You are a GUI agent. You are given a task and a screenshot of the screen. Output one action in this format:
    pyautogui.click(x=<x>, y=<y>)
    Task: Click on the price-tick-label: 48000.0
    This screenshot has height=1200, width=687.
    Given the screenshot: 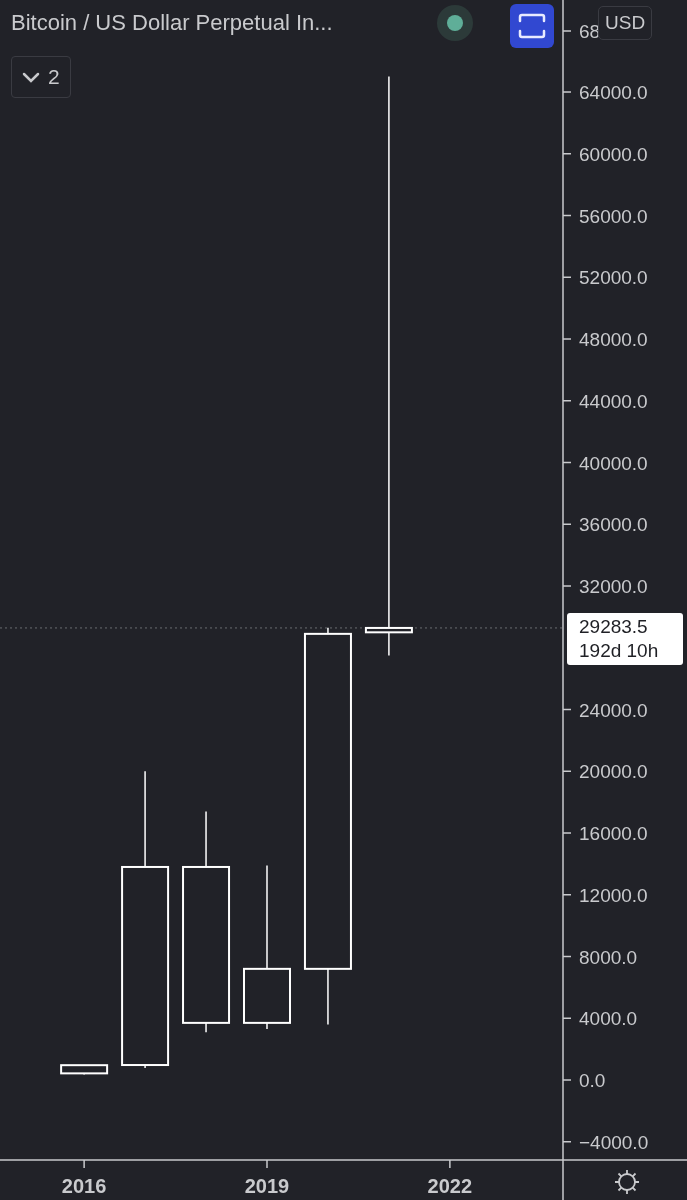 What is the action you would take?
    pyautogui.click(x=613, y=339)
    